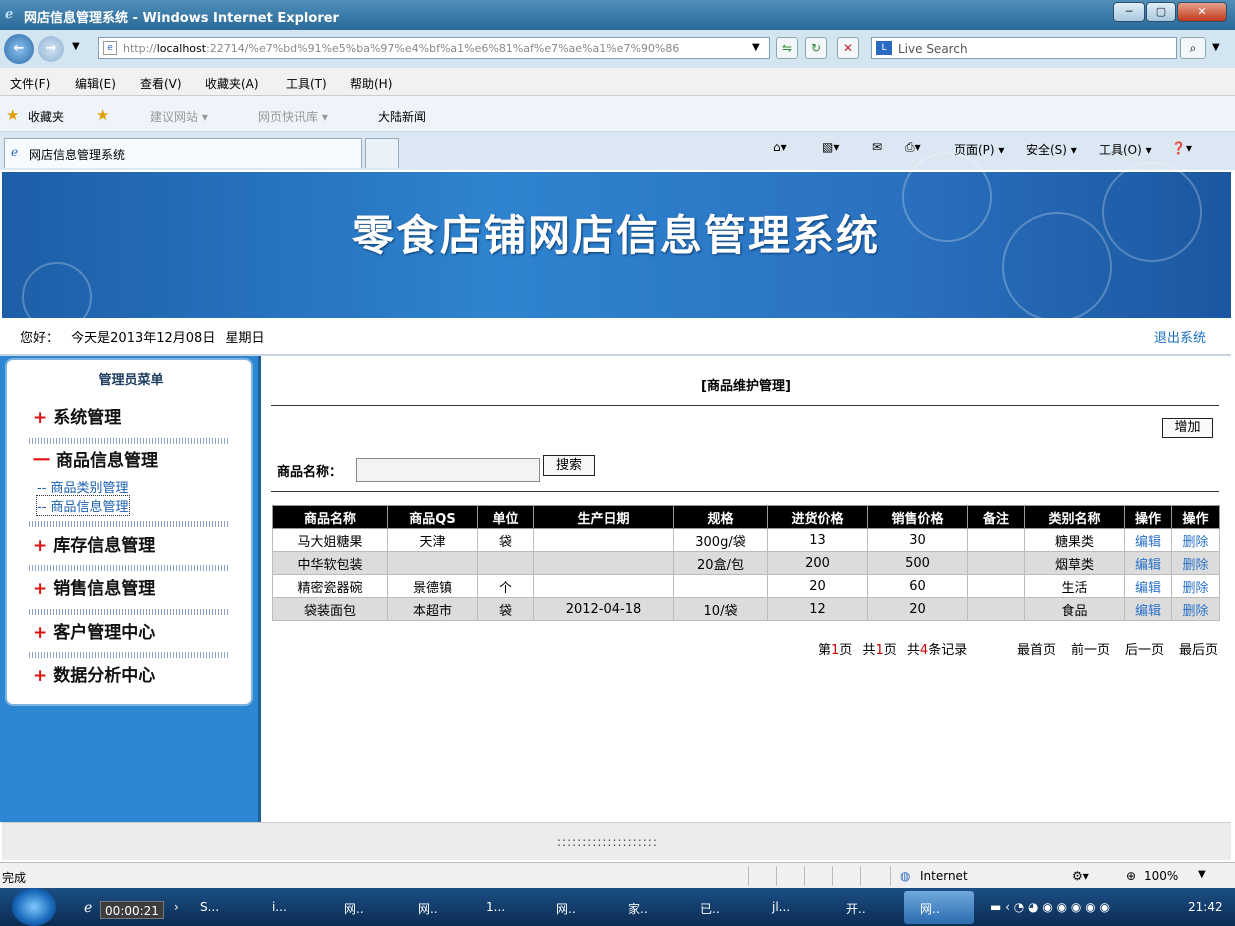  What do you see at coordinates (57, 297) in the screenshot?
I see `banner-decor` at bounding box center [57, 297].